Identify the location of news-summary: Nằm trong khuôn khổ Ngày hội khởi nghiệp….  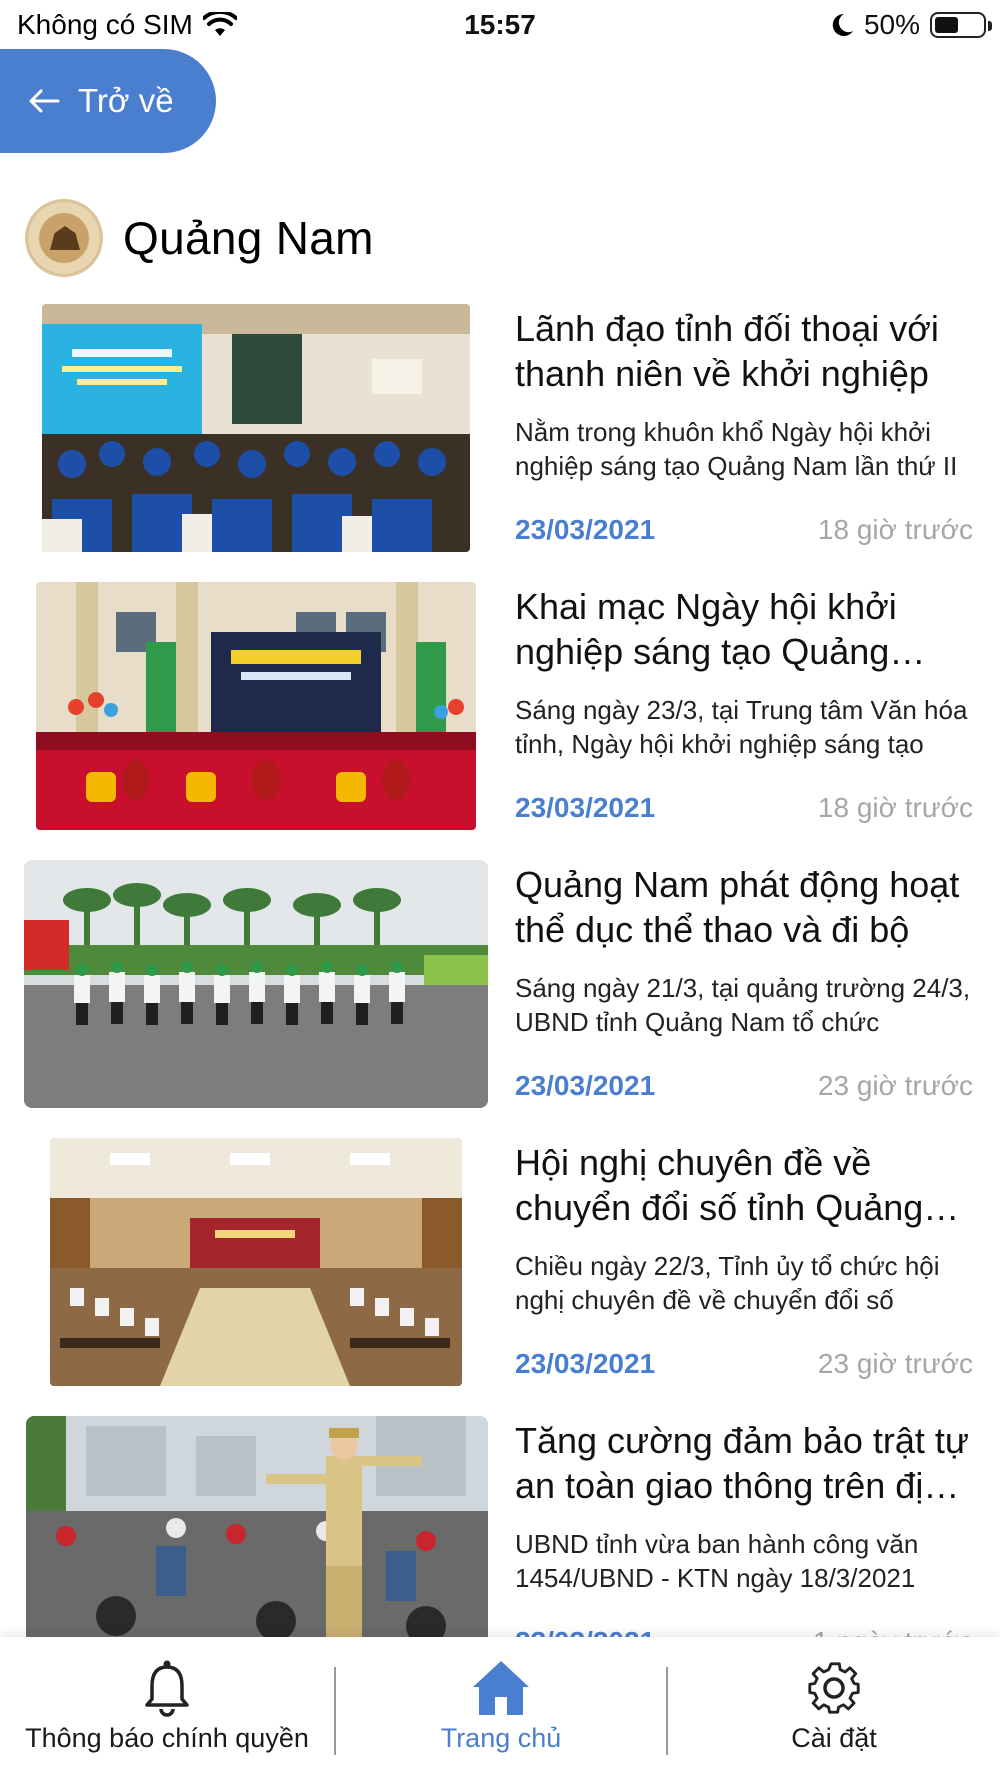
(736, 449).